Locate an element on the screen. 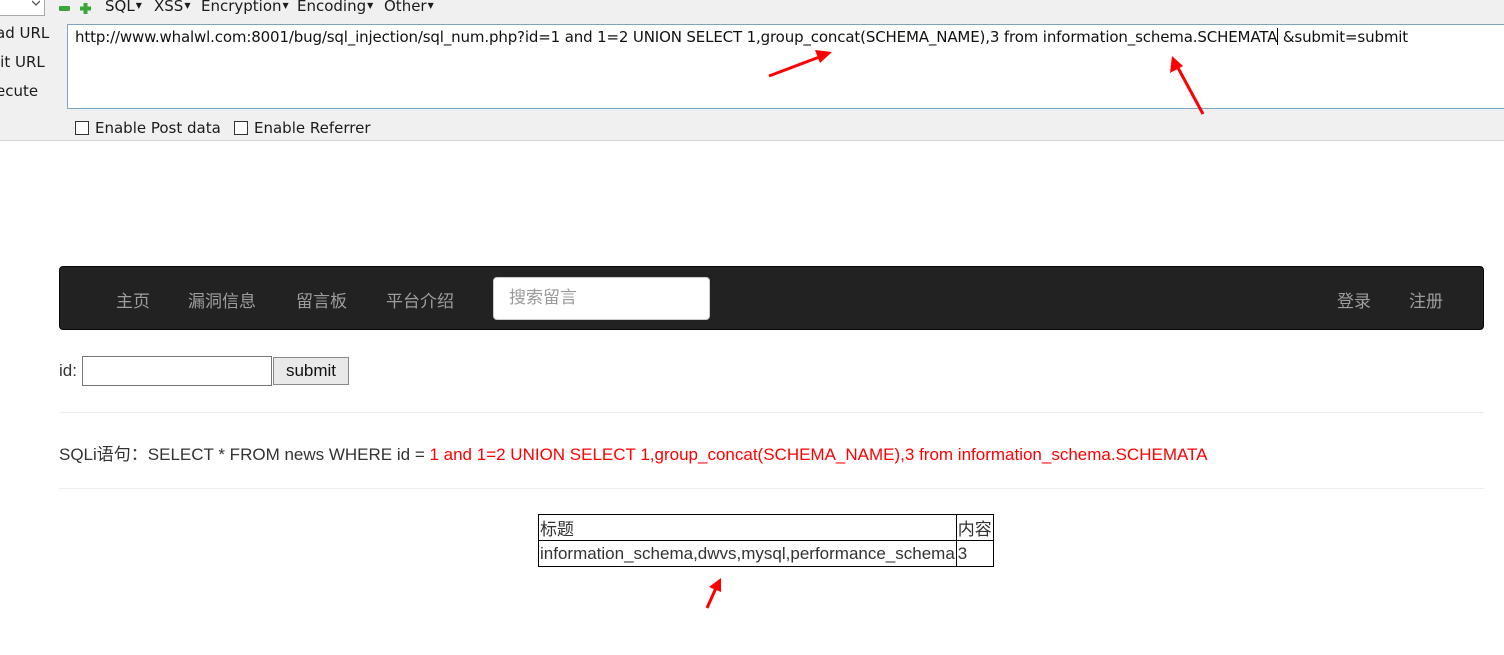  nav-vuln-info: 漏洞信息 is located at coordinates (222, 299).